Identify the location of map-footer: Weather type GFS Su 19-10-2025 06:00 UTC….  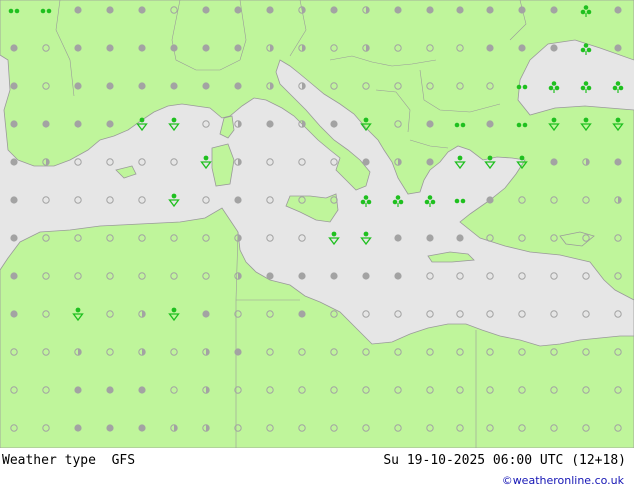
(317, 469).